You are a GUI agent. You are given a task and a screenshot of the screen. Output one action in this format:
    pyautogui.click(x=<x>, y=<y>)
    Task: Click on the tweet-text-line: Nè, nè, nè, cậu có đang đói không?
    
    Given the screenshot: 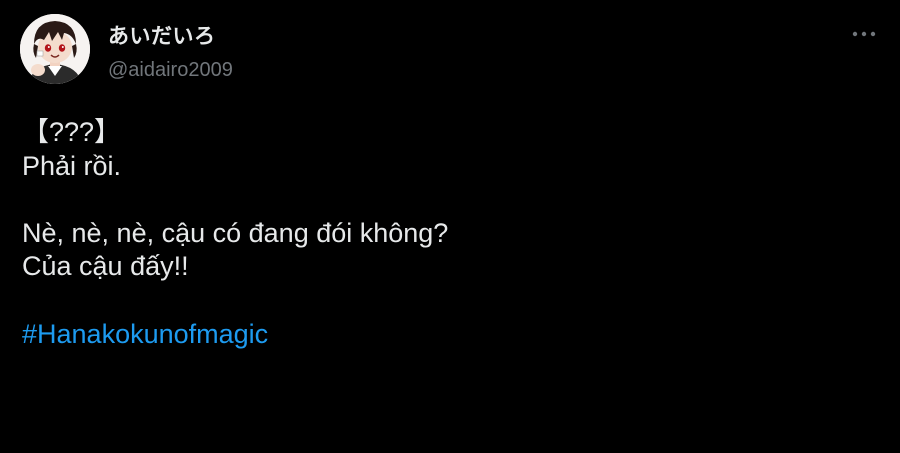 What is the action you would take?
    pyautogui.click(x=235, y=232)
    